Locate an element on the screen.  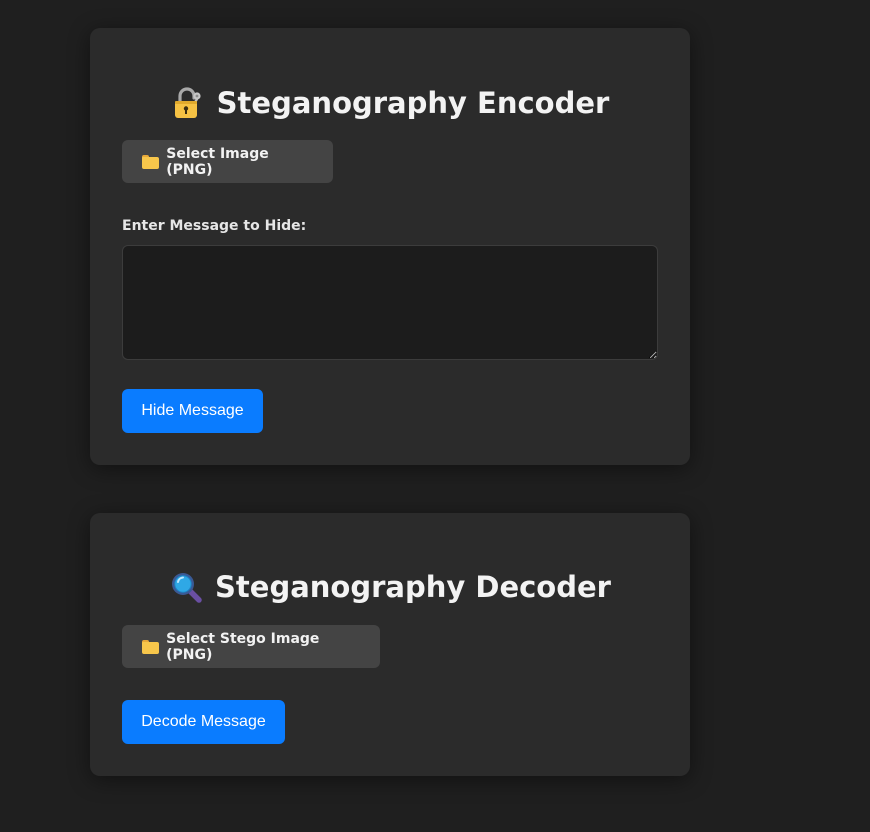
lock-with-key-icon is located at coordinates (188, 103).